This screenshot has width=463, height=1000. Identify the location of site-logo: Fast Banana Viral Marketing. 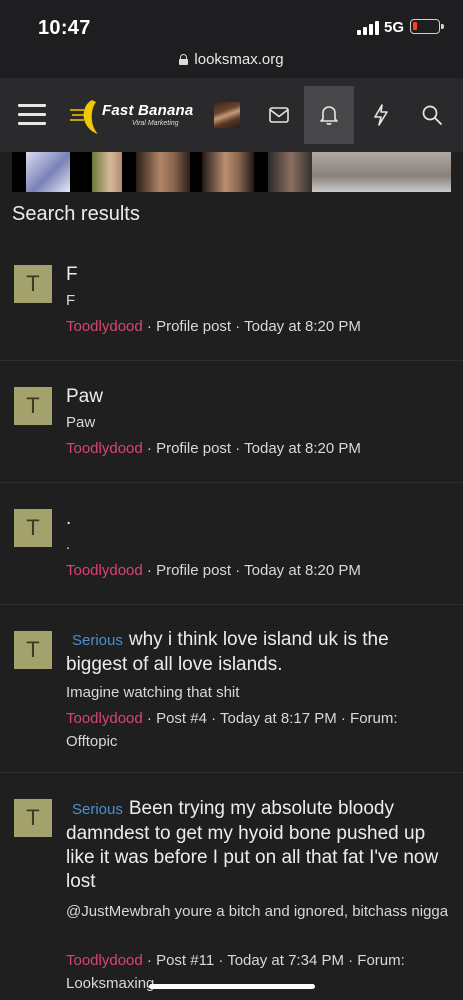
(131, 115).